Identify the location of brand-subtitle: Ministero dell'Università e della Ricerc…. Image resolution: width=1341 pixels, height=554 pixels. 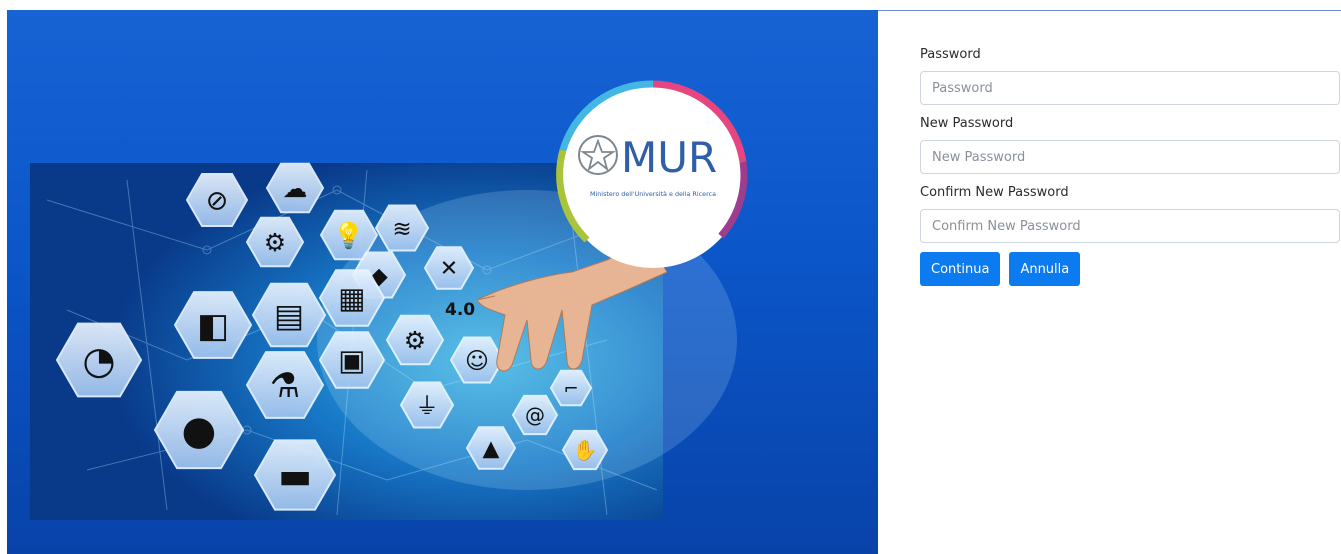
(653, 194).